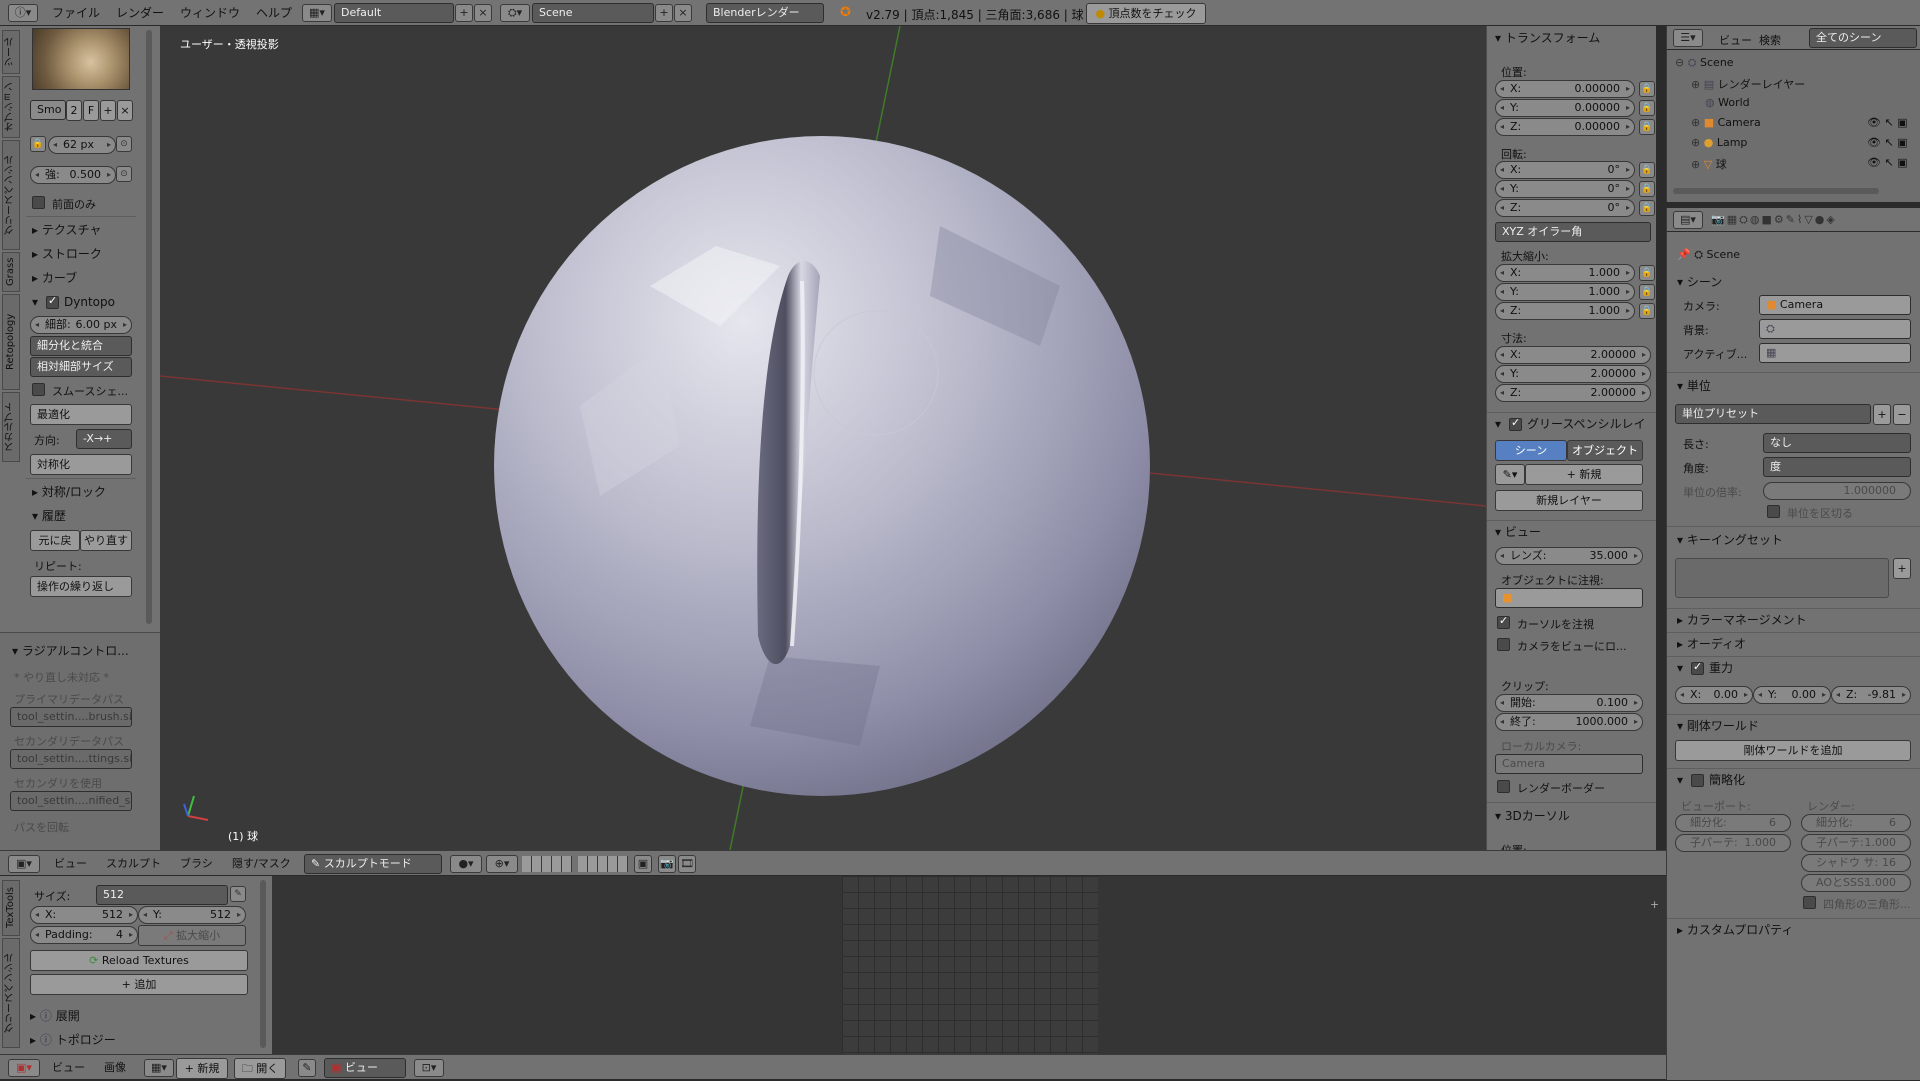  Describe the element at coordinates (24, 864) in the screenshot. I see `3d-view-editor-icon: ▣▾` at that location.